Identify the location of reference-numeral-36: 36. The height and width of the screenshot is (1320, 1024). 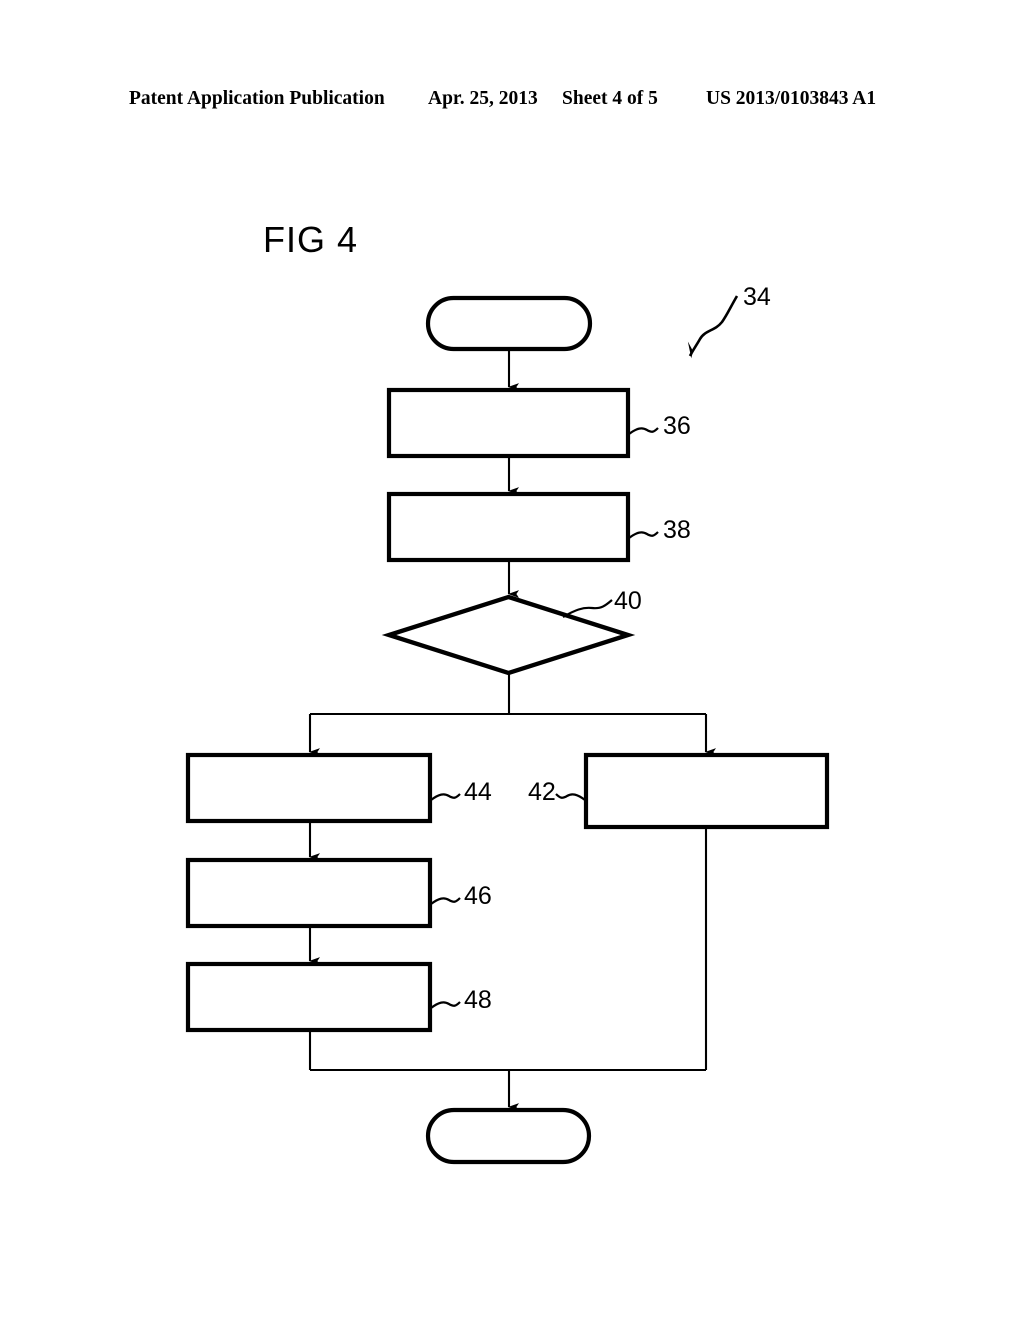
(677, 426).